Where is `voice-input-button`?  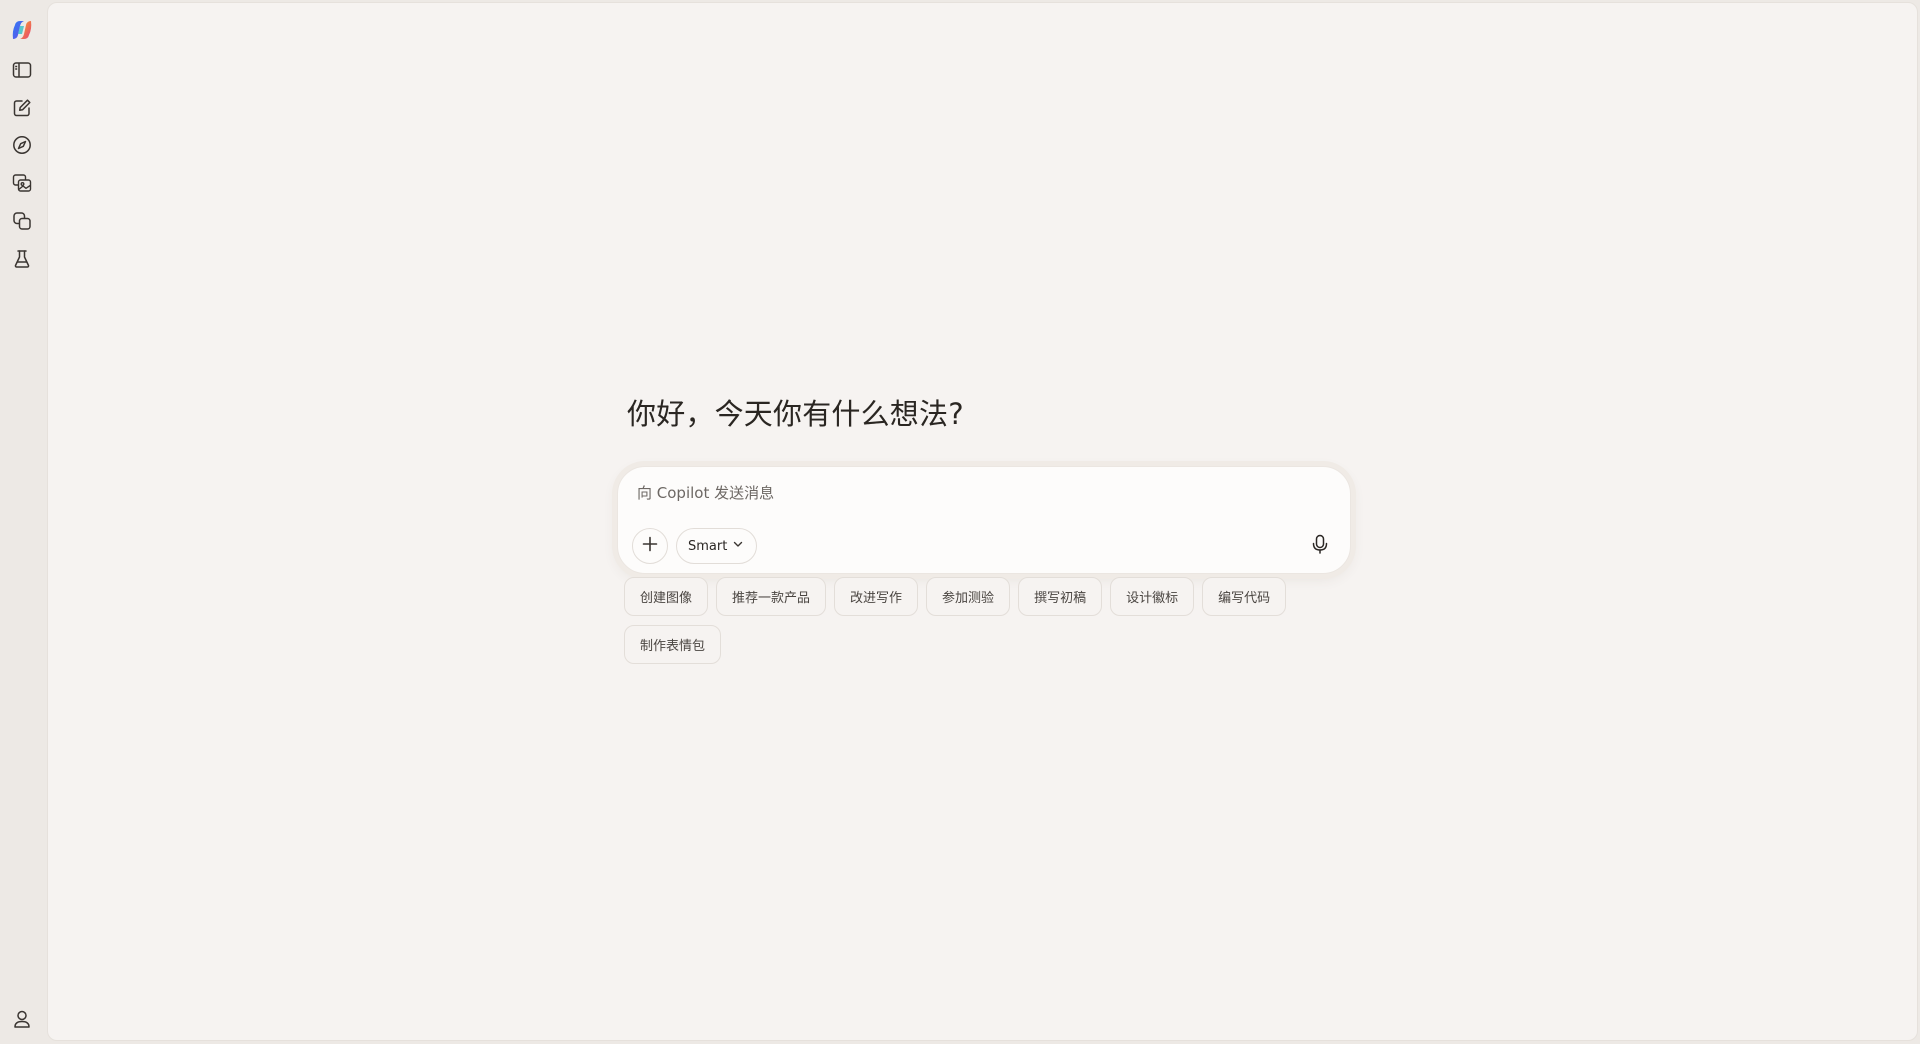 voice-input-button is located at coordinates (1320, 546).